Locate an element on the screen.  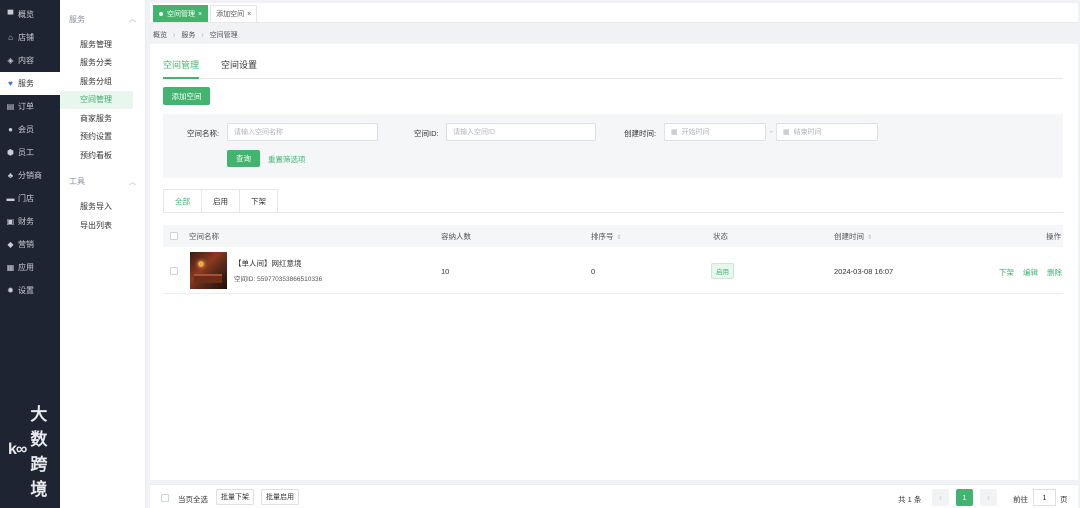
breadcrumb-item: 空间管理 is located at coordinates (223, 35).